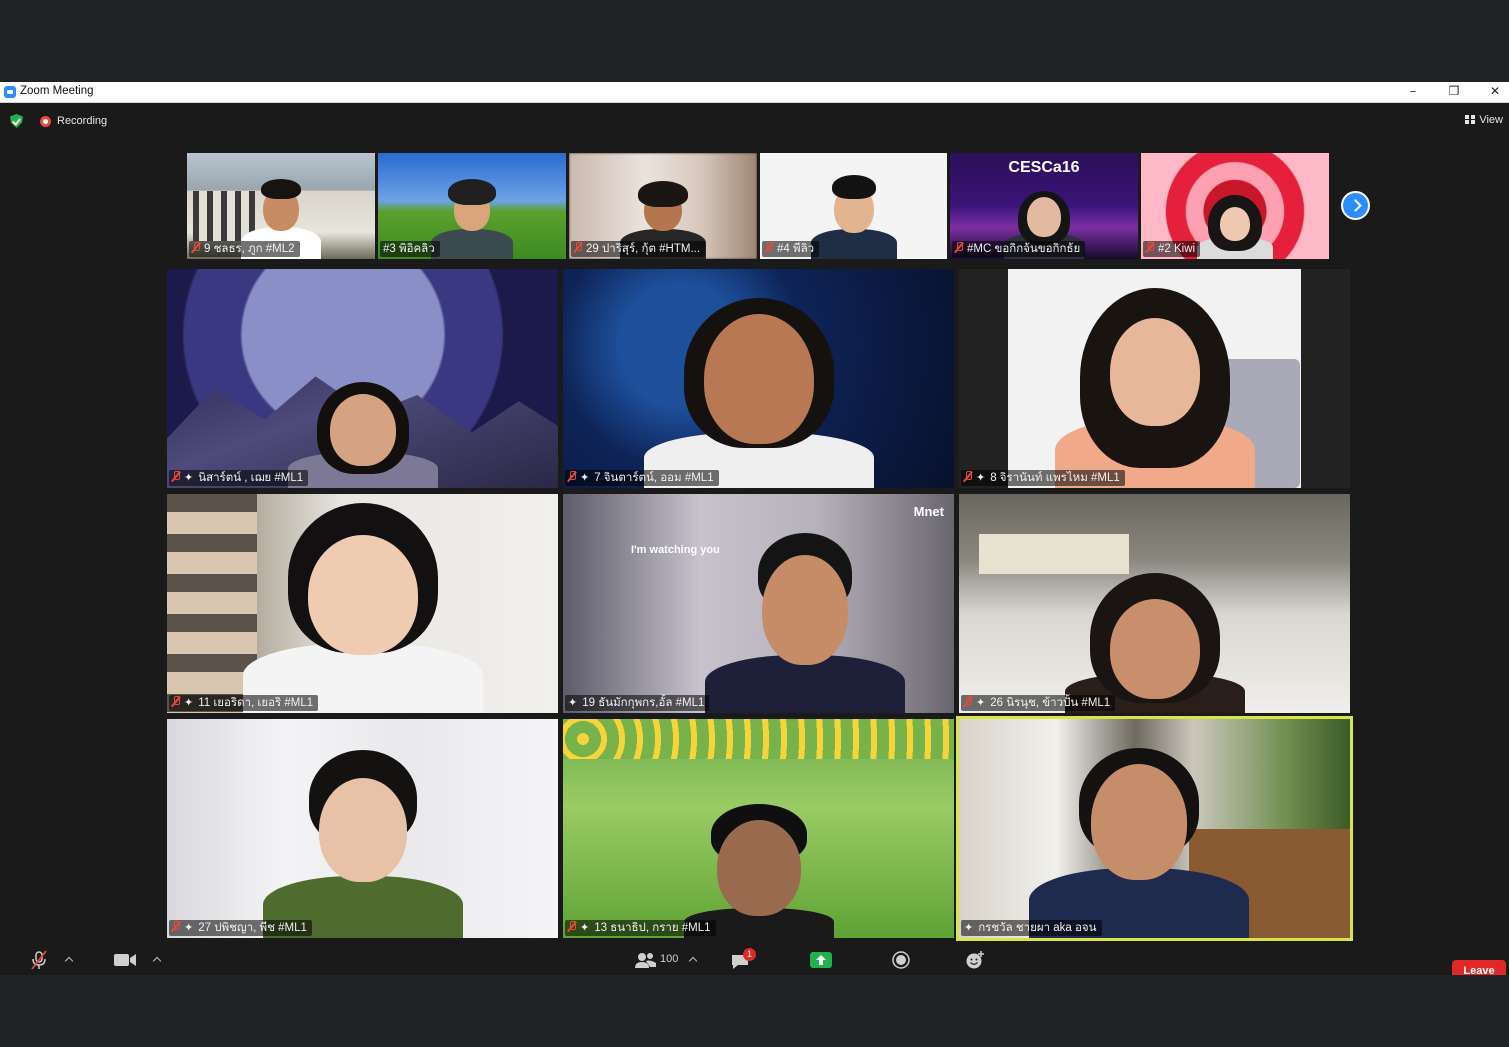  I want to click on participants-button: 100, so click(664, 960).